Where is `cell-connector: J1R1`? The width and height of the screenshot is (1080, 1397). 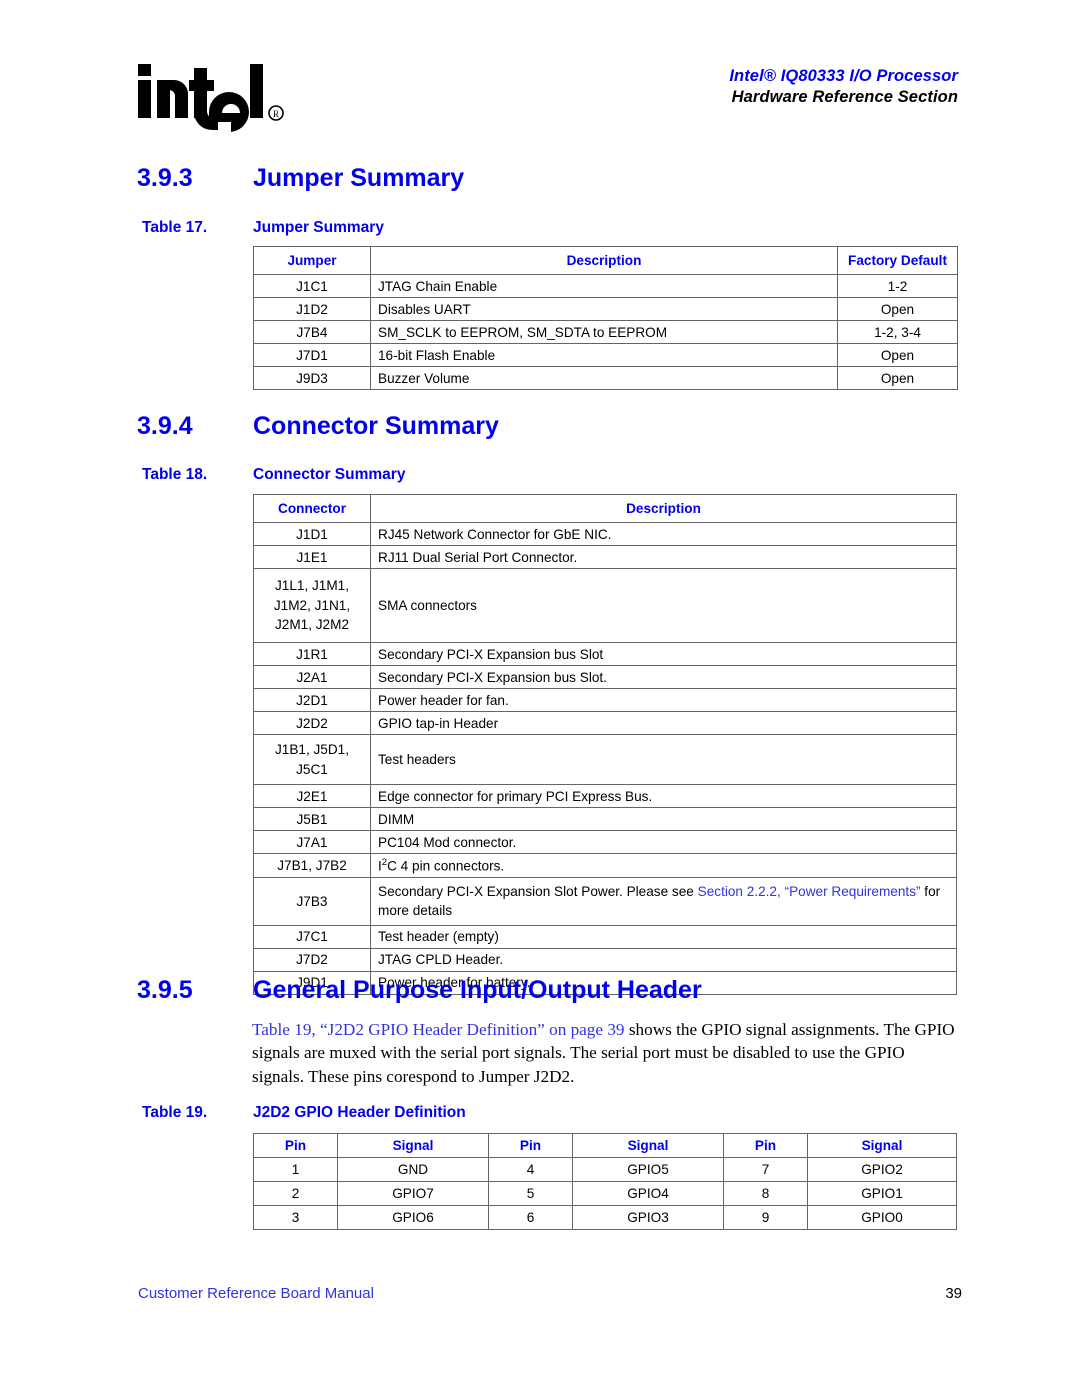 cell-connector: J1R1 is located at coordinates (312, 654).